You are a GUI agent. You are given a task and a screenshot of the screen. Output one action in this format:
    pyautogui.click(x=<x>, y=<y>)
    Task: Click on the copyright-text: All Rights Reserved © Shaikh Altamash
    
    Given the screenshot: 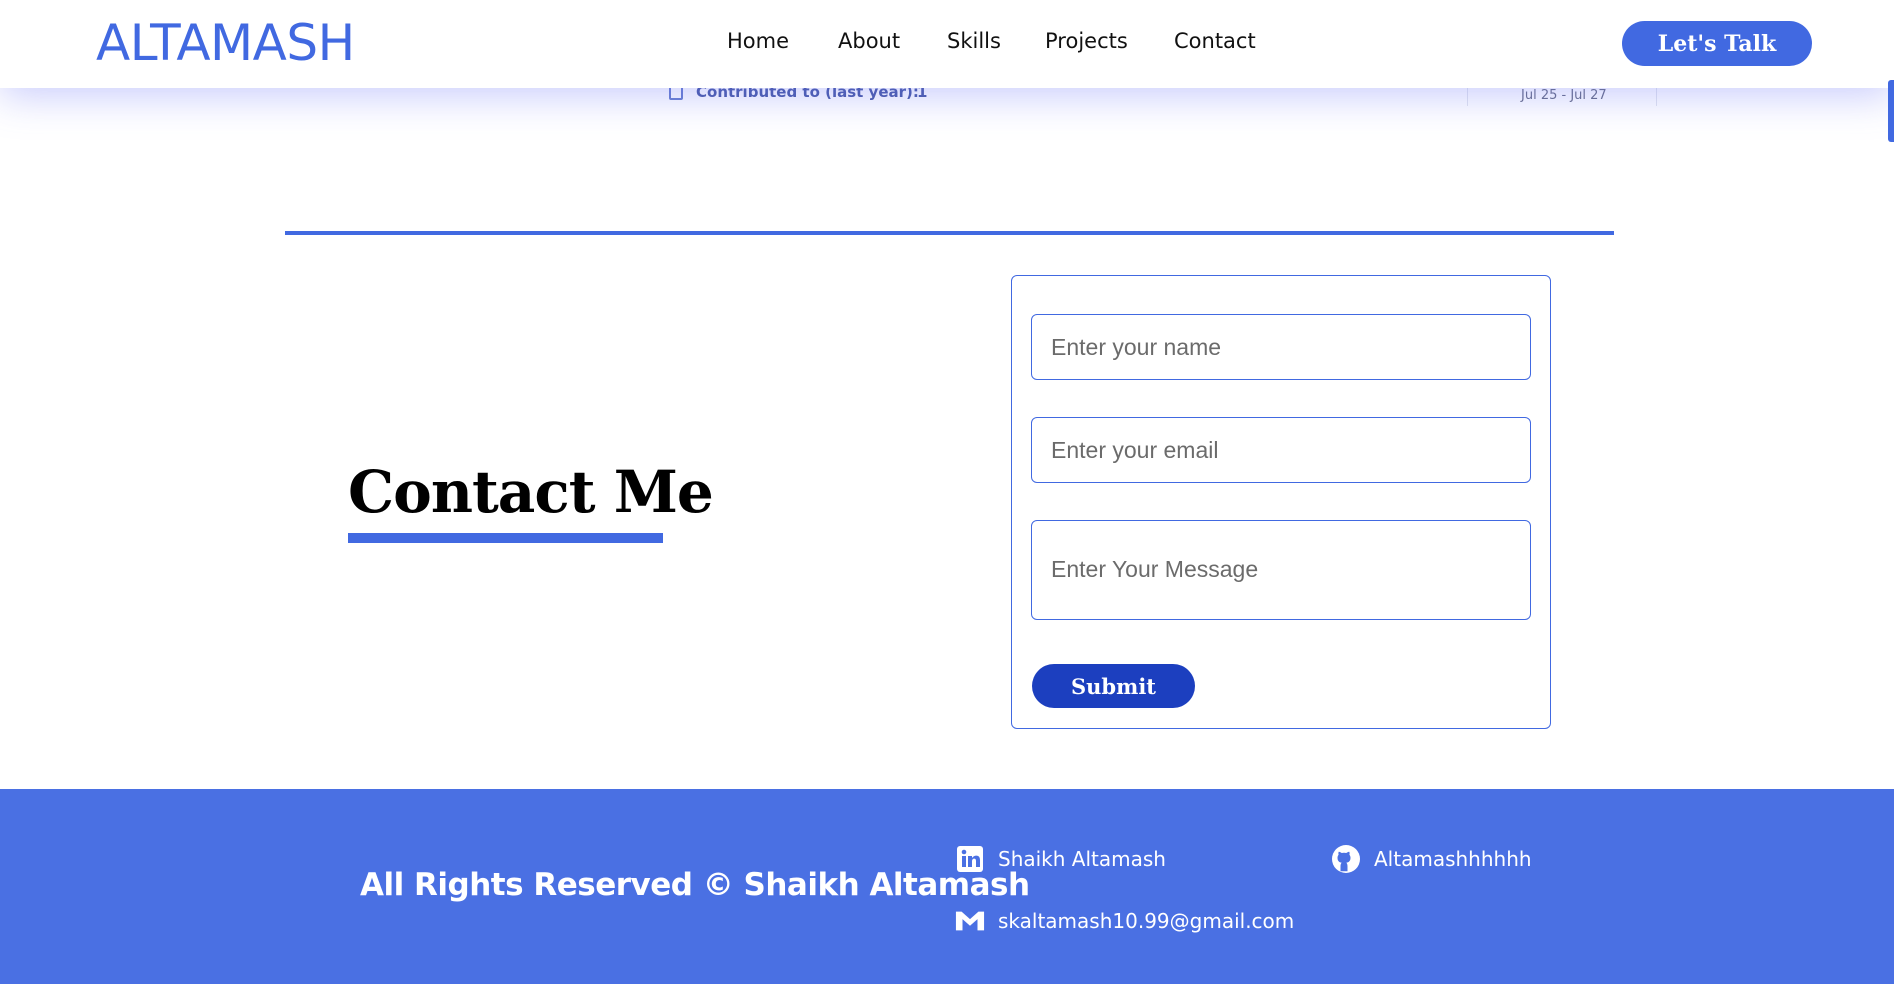 What is the action you would take?
    pyautogui.click(x=695, y=885)
    